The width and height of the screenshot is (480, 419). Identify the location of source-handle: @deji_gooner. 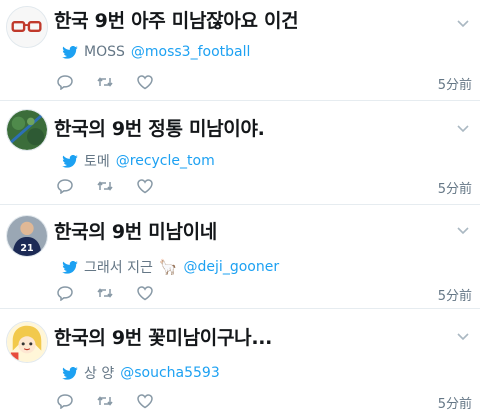
(232, 267).